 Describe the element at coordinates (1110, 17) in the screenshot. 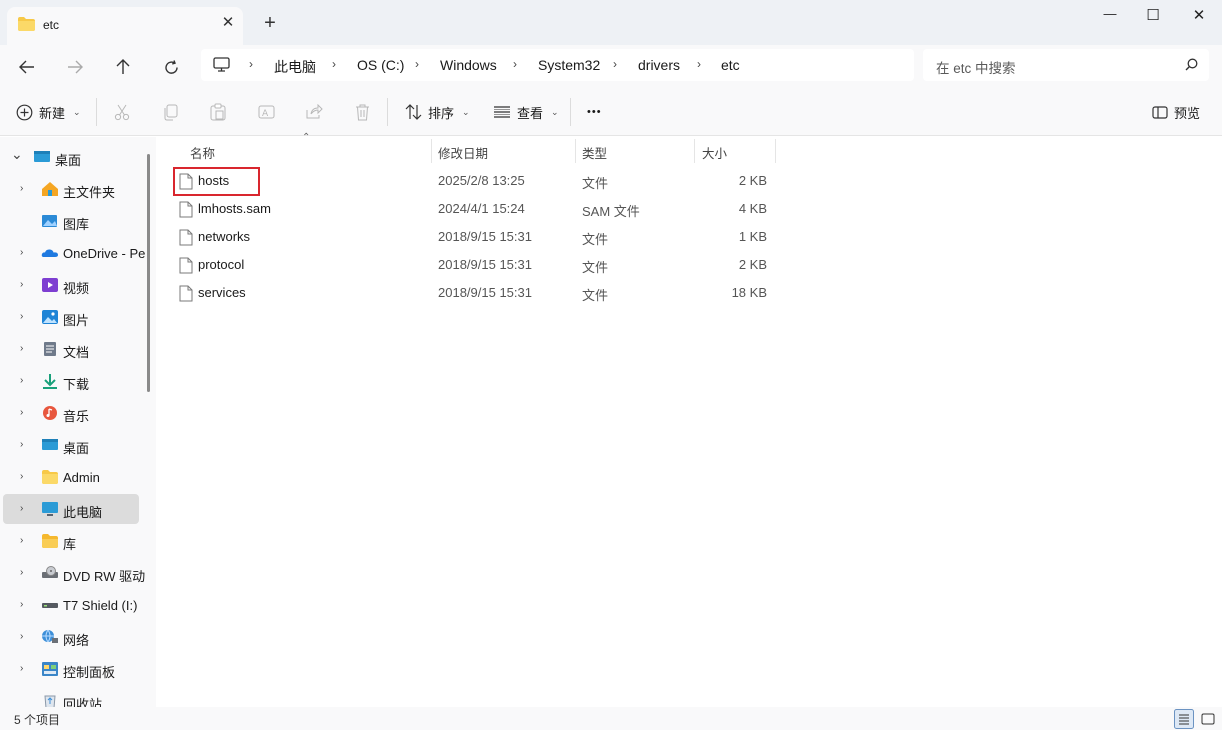

I see `minimize-button: —` at that location.